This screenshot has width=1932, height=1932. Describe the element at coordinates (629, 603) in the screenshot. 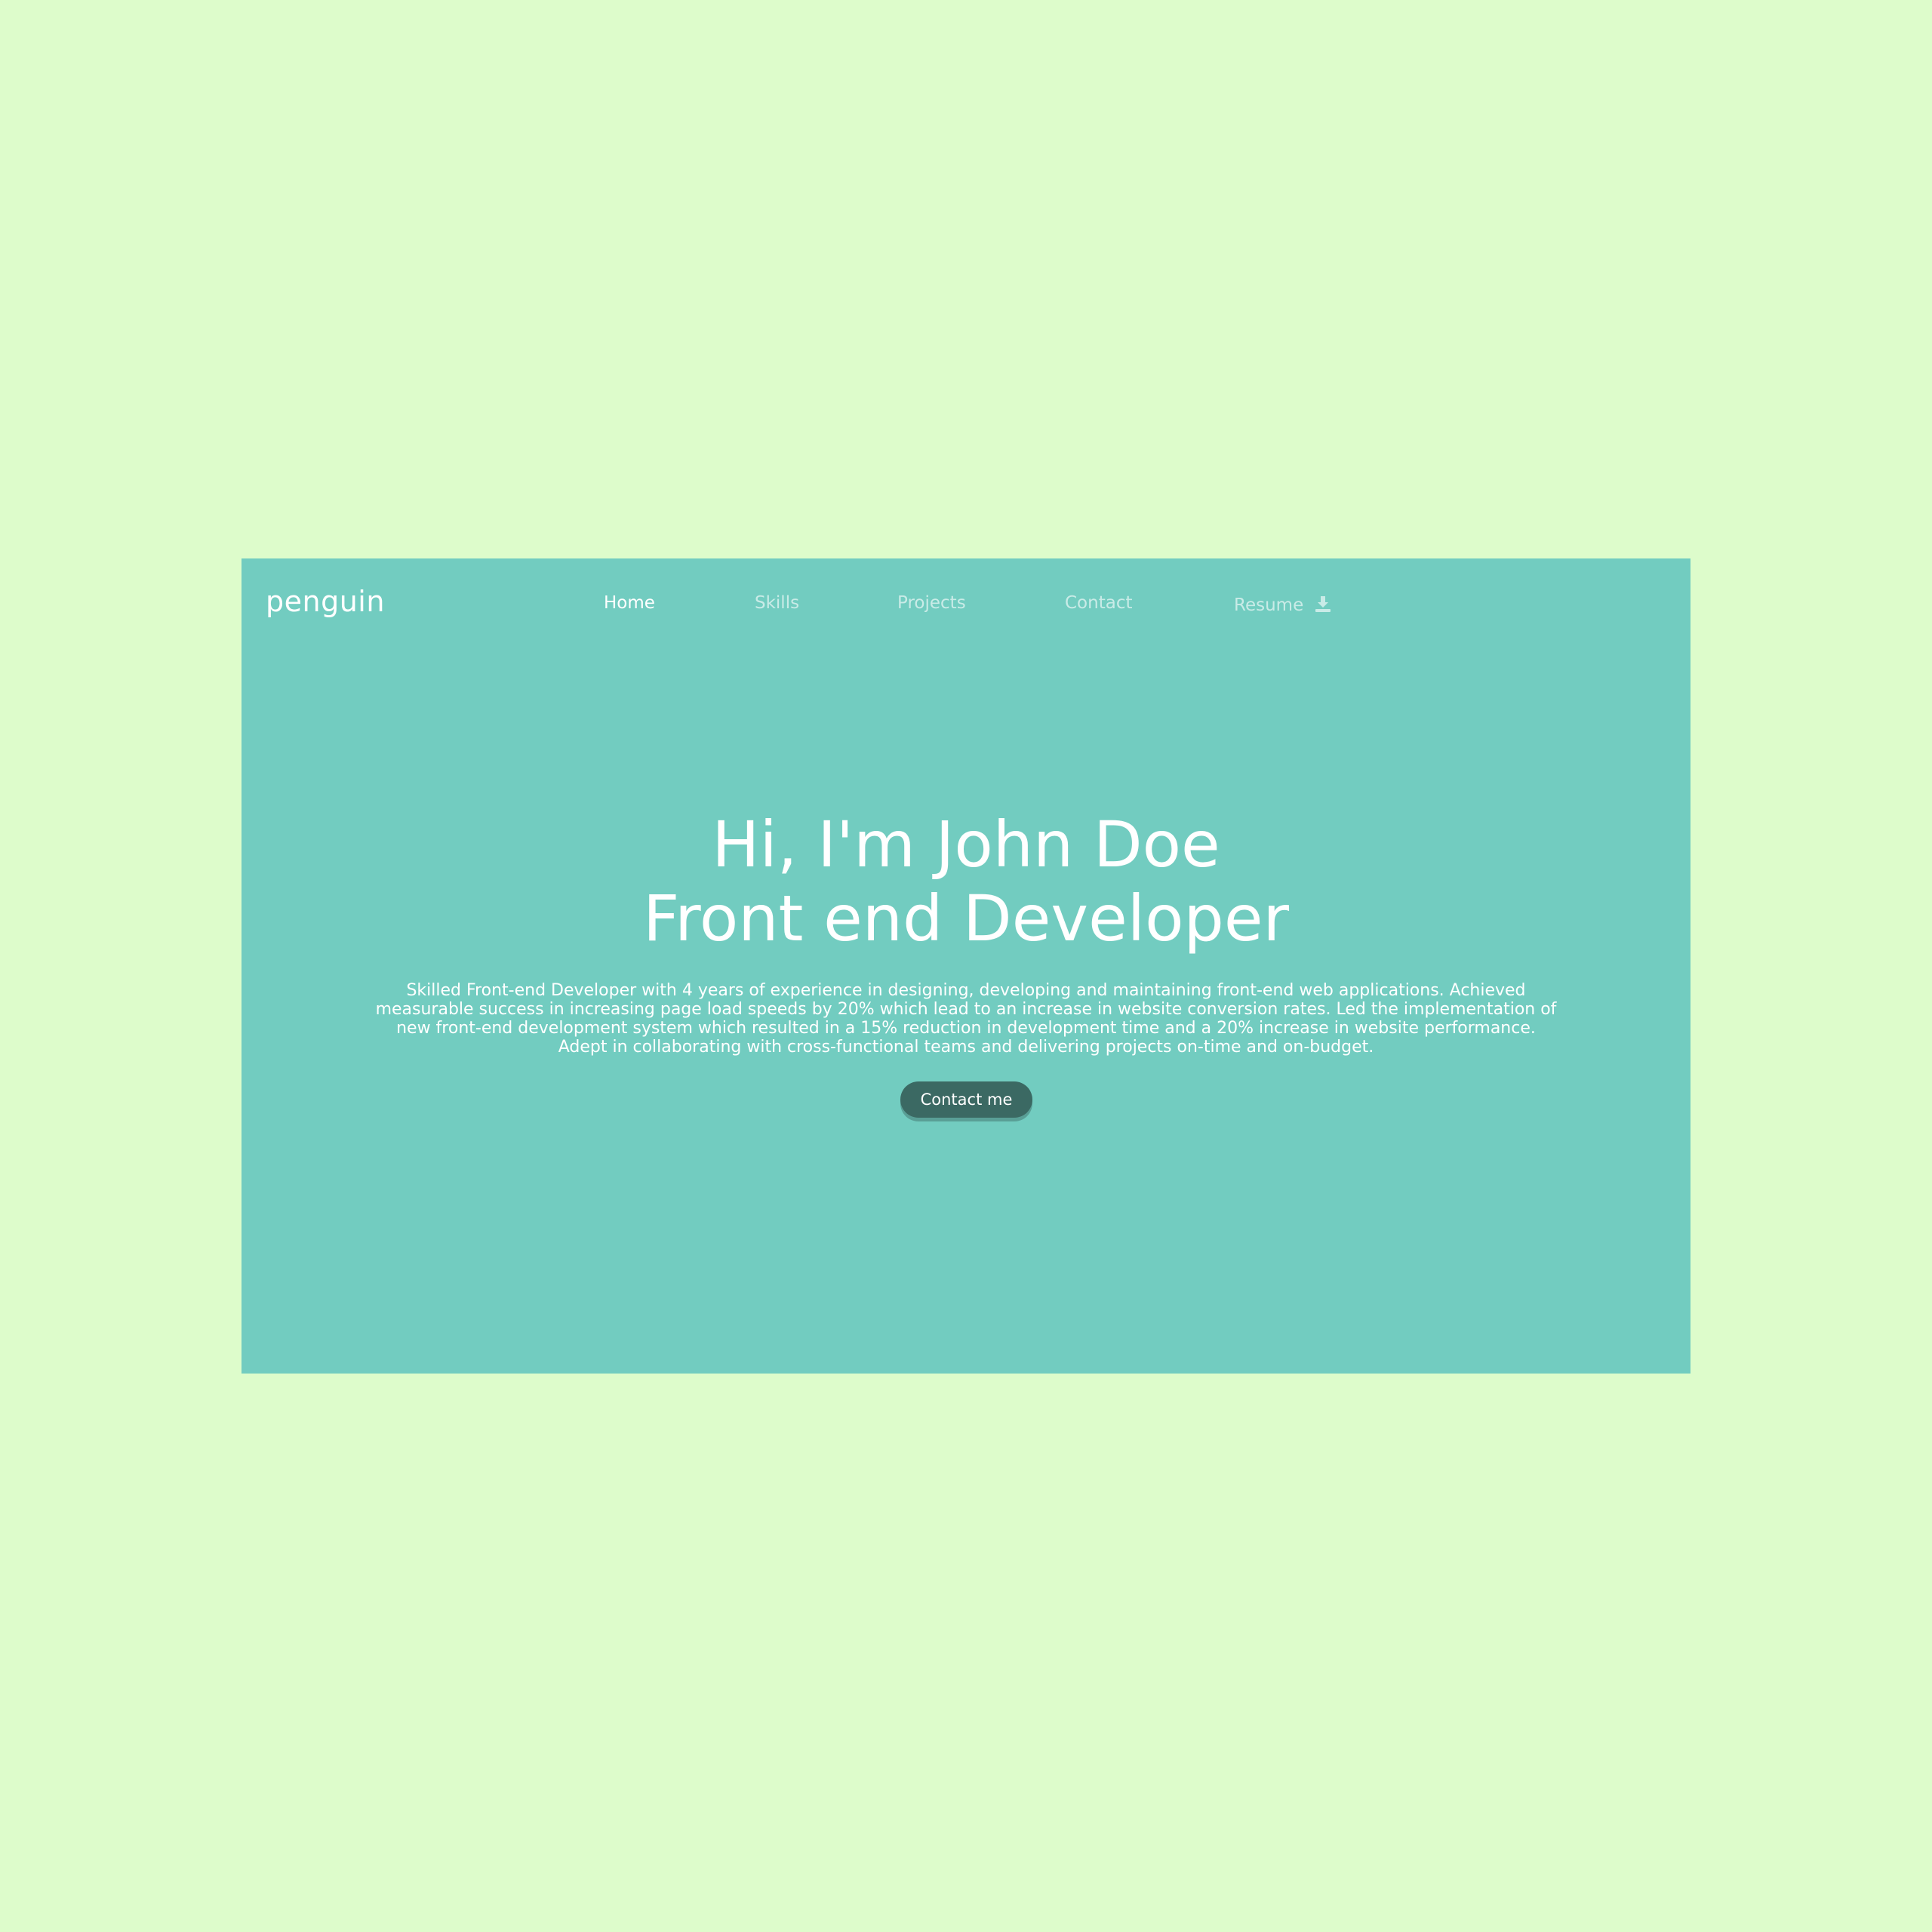

I see `nav-item-home: Home` at that location.